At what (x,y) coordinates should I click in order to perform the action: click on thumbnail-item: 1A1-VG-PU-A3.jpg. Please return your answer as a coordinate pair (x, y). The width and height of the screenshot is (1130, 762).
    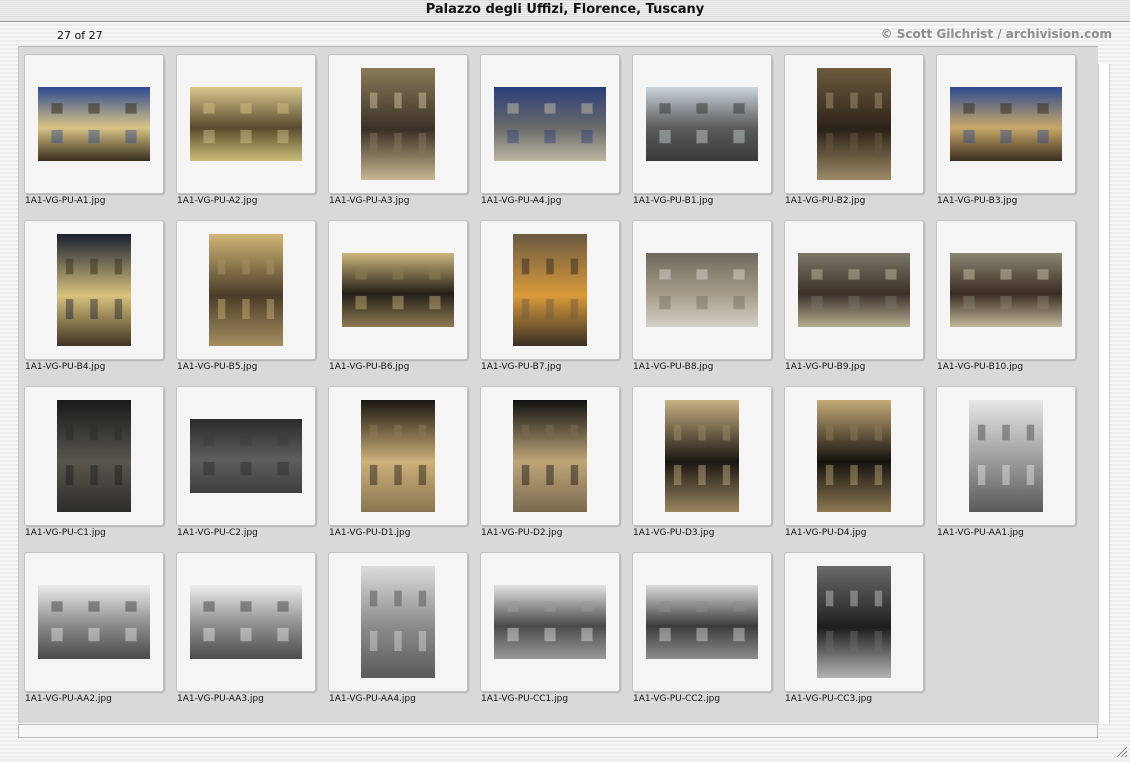
    Looking at the image, I should click on (398, 131).